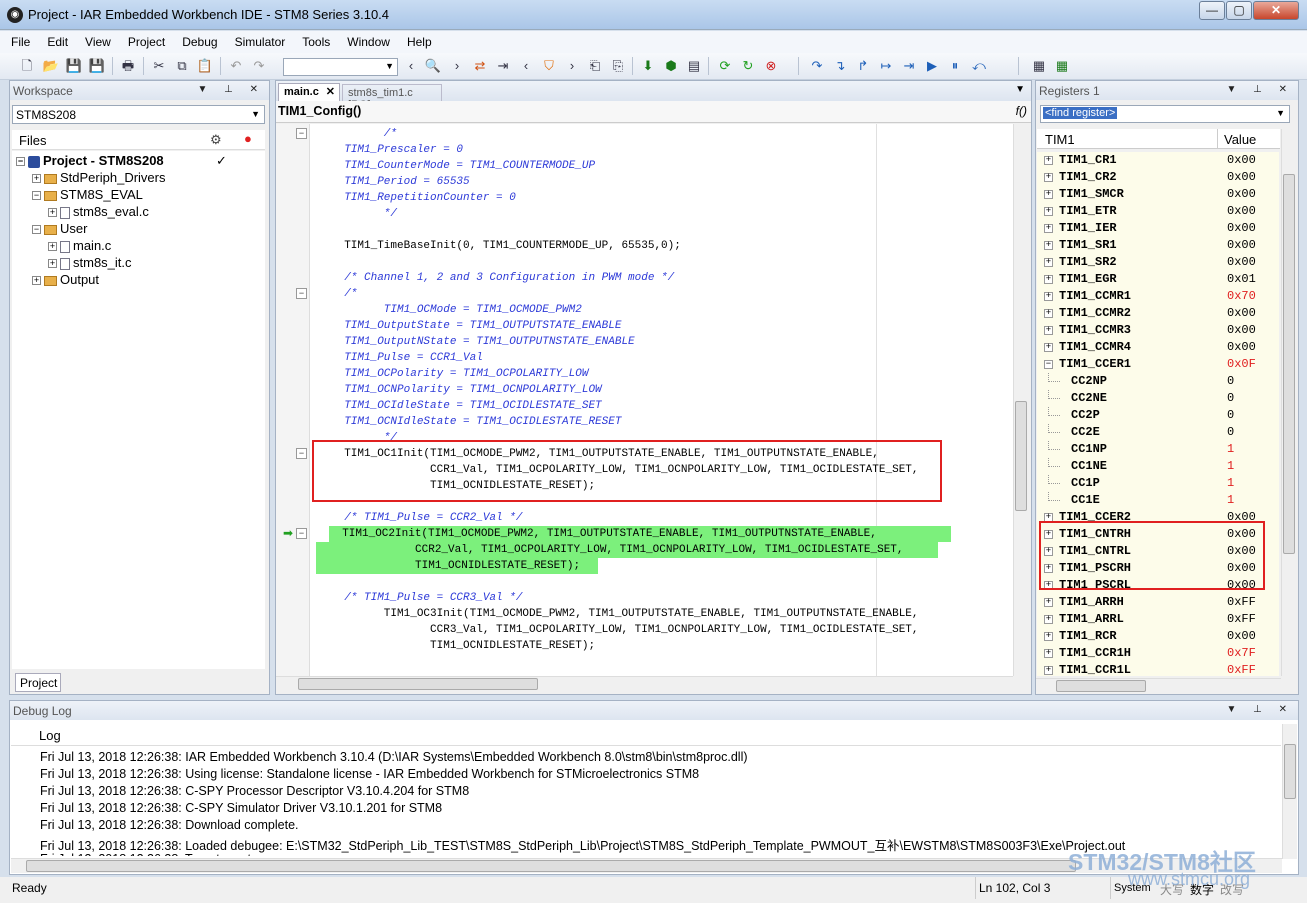 The width and height of the screenshot is (1307, 903). I want to click on tab-stm8s-tim1-c: stm8s_tim1.c [RO], so click(392, 97).